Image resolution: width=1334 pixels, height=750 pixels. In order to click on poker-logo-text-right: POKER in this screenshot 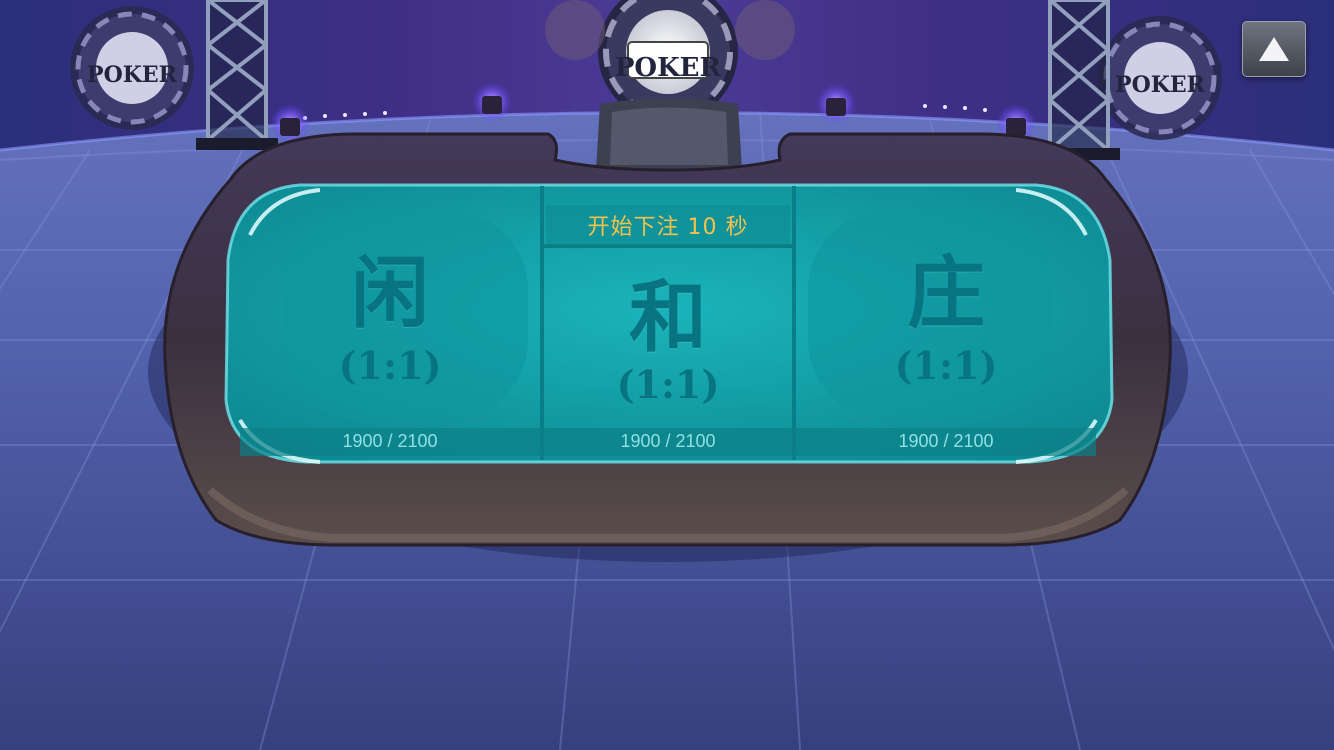, I will do `click(1160, 85)`.